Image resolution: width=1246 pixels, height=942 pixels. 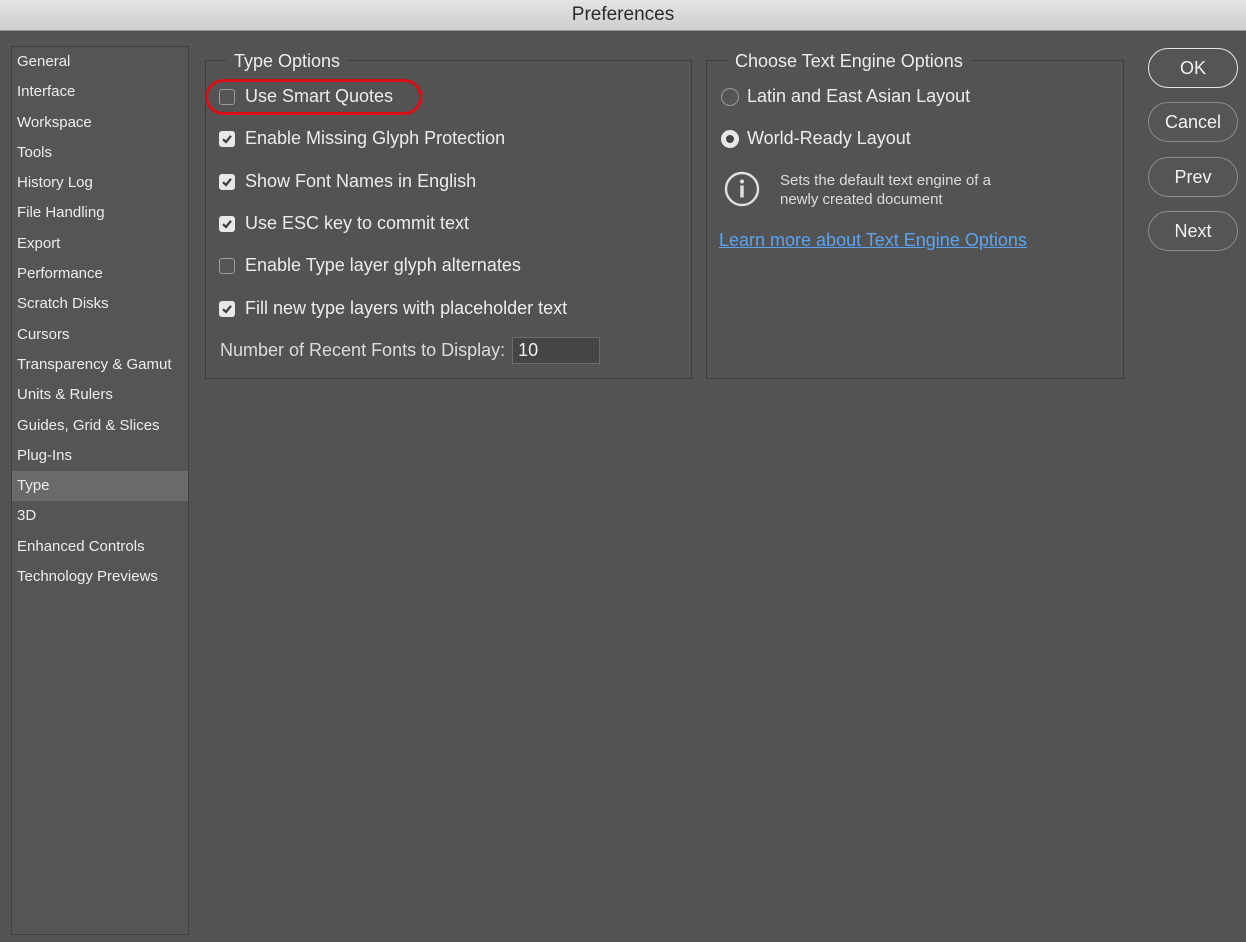 What do you see at coordinates (287, 61) in the screenshot?
I see `type-options-title: Type Options` at bounding box center [287, 61].